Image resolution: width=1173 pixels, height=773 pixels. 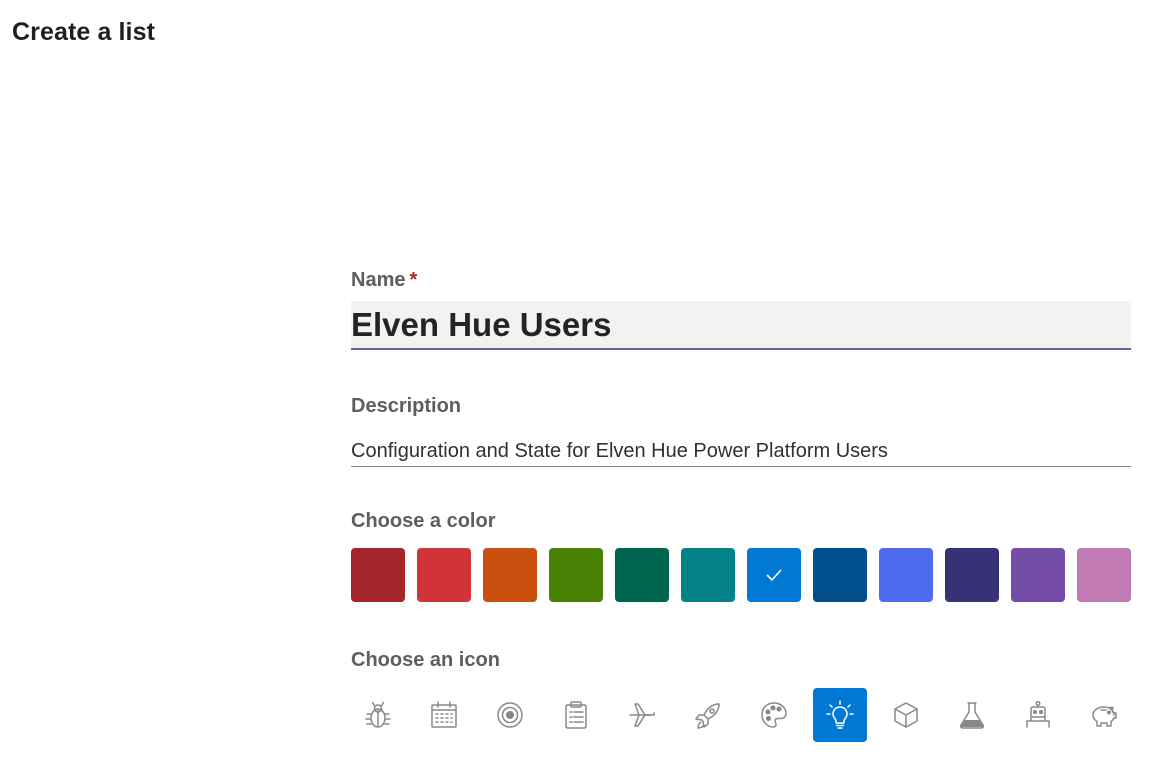 I want to click on piggy-bank-icon-option, so click(x=1104, y=715).